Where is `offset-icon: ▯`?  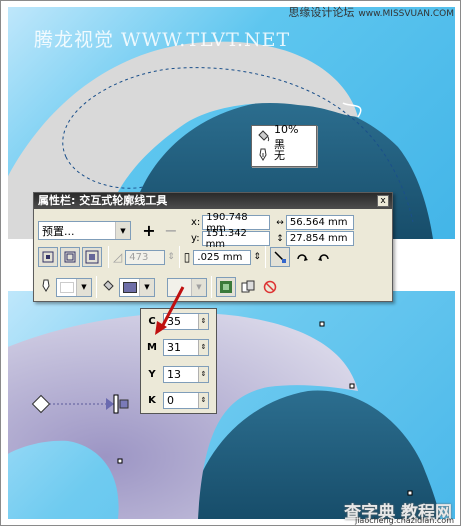 offset-icon: ▯ is located at coordinates (187, 257).